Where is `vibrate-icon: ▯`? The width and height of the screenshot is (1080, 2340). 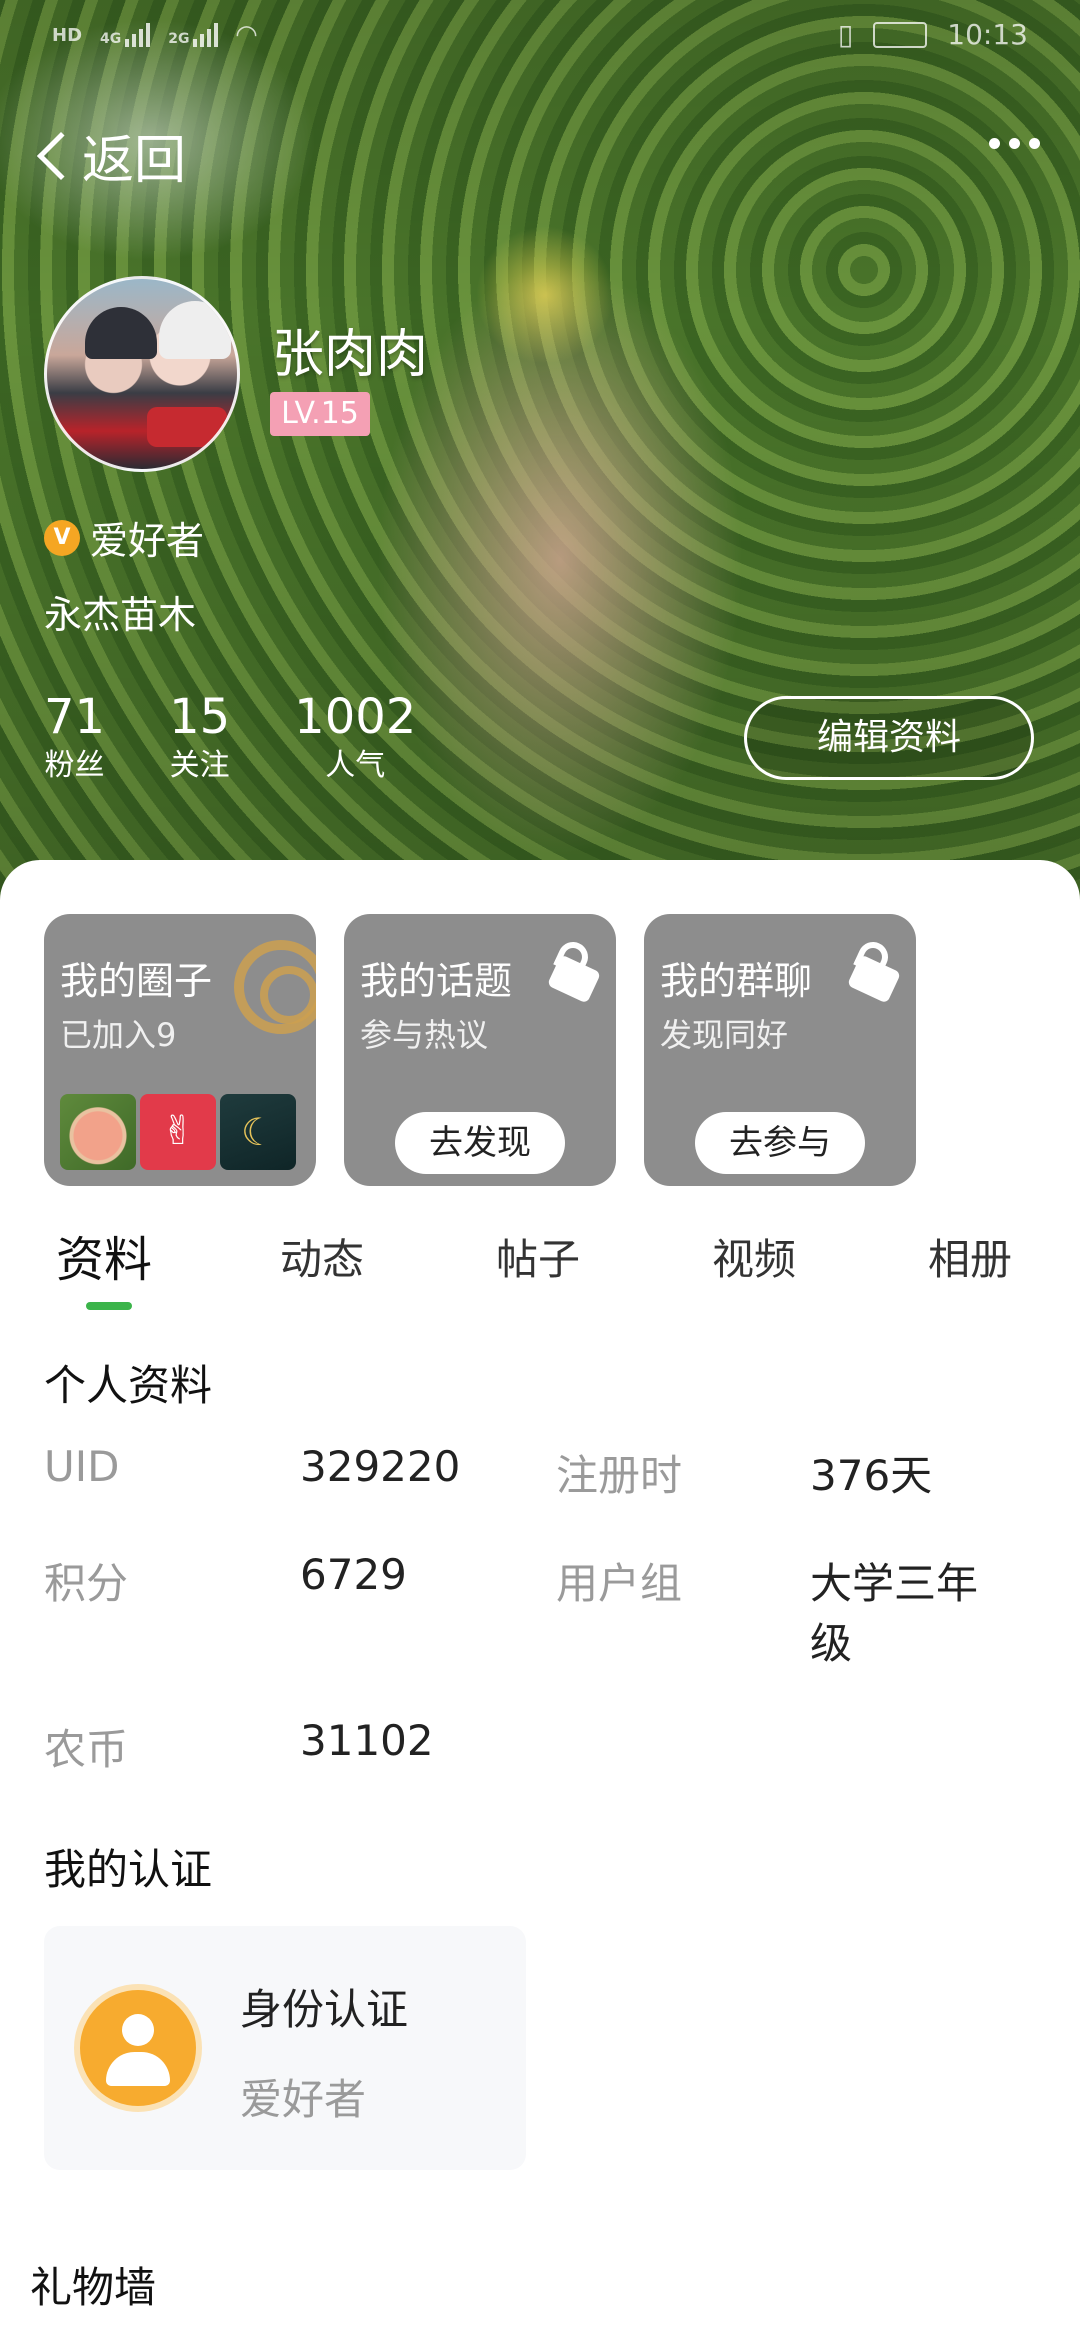 vibrate-icon: ▯ is located at coordinates (845, 34).